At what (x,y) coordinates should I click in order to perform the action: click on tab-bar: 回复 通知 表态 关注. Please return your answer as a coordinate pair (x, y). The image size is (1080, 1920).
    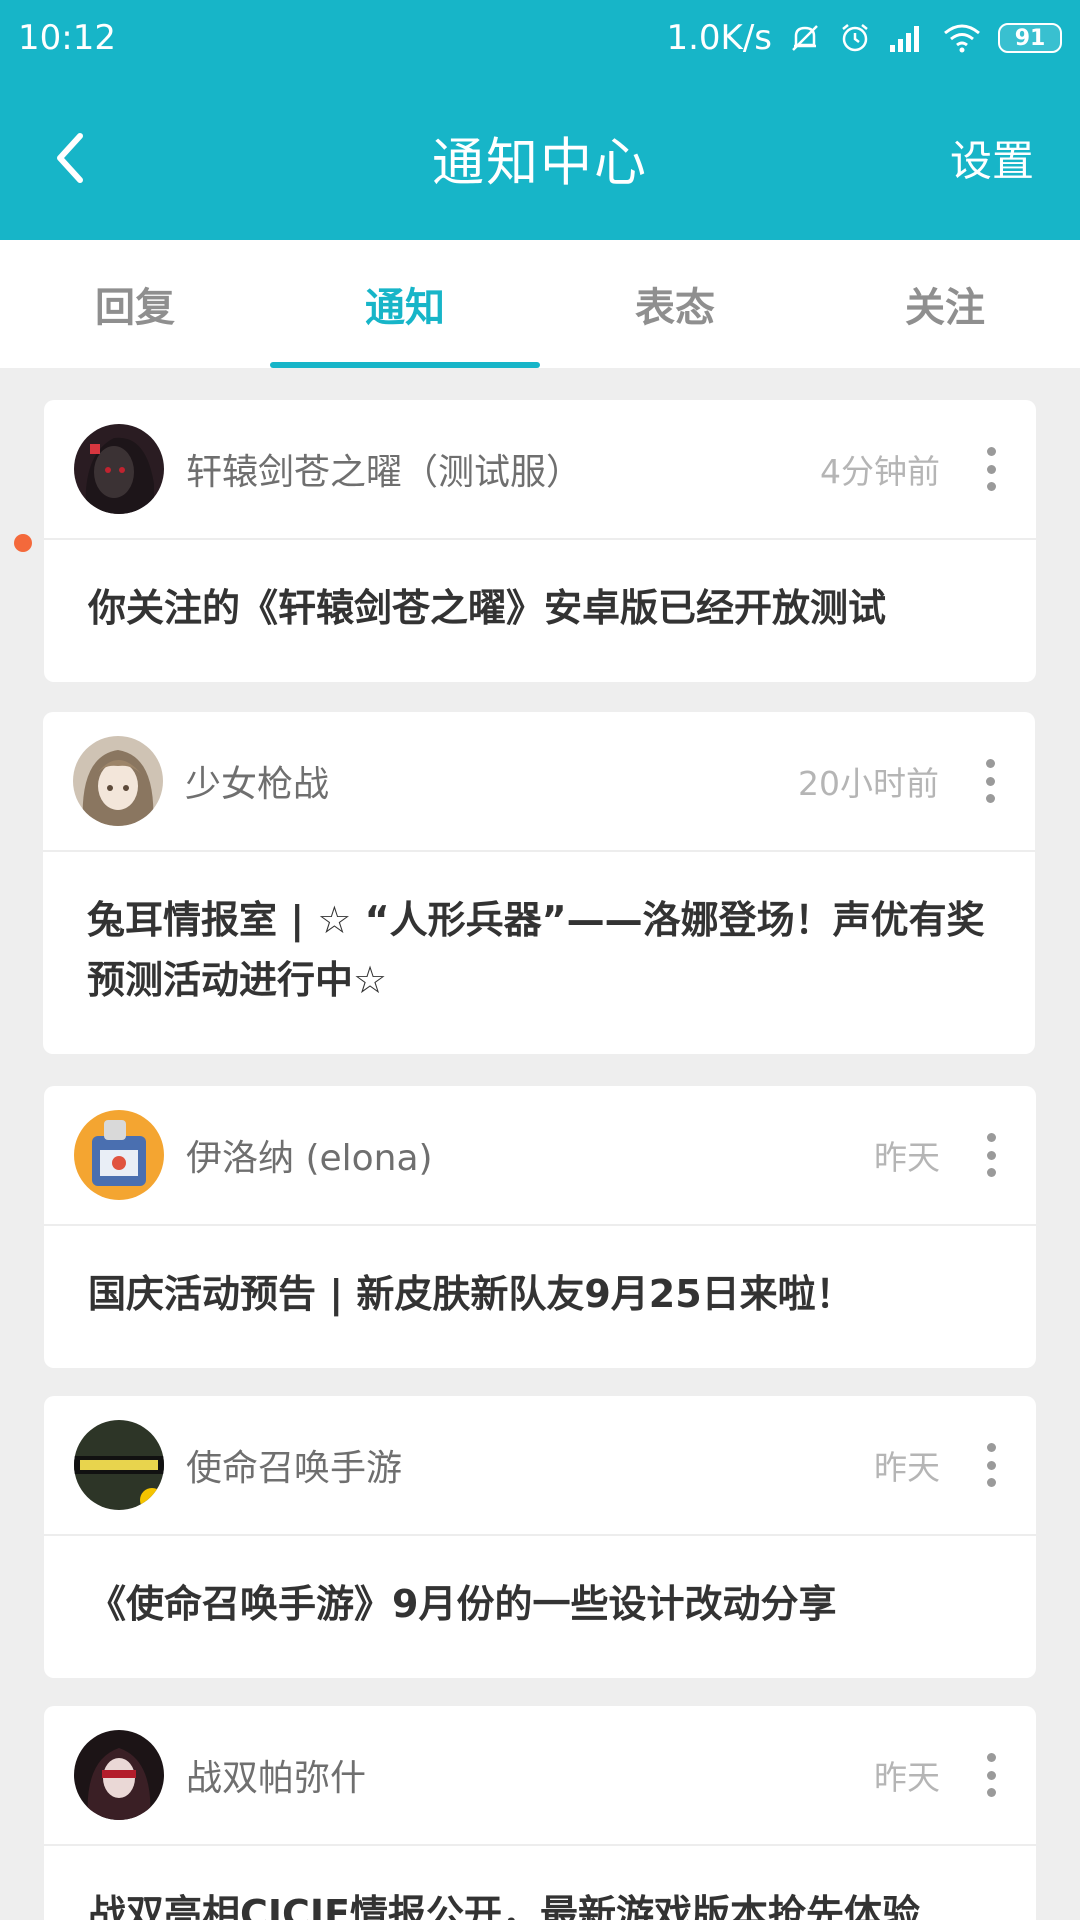
    Looking at the image, I should click on (540, 304).